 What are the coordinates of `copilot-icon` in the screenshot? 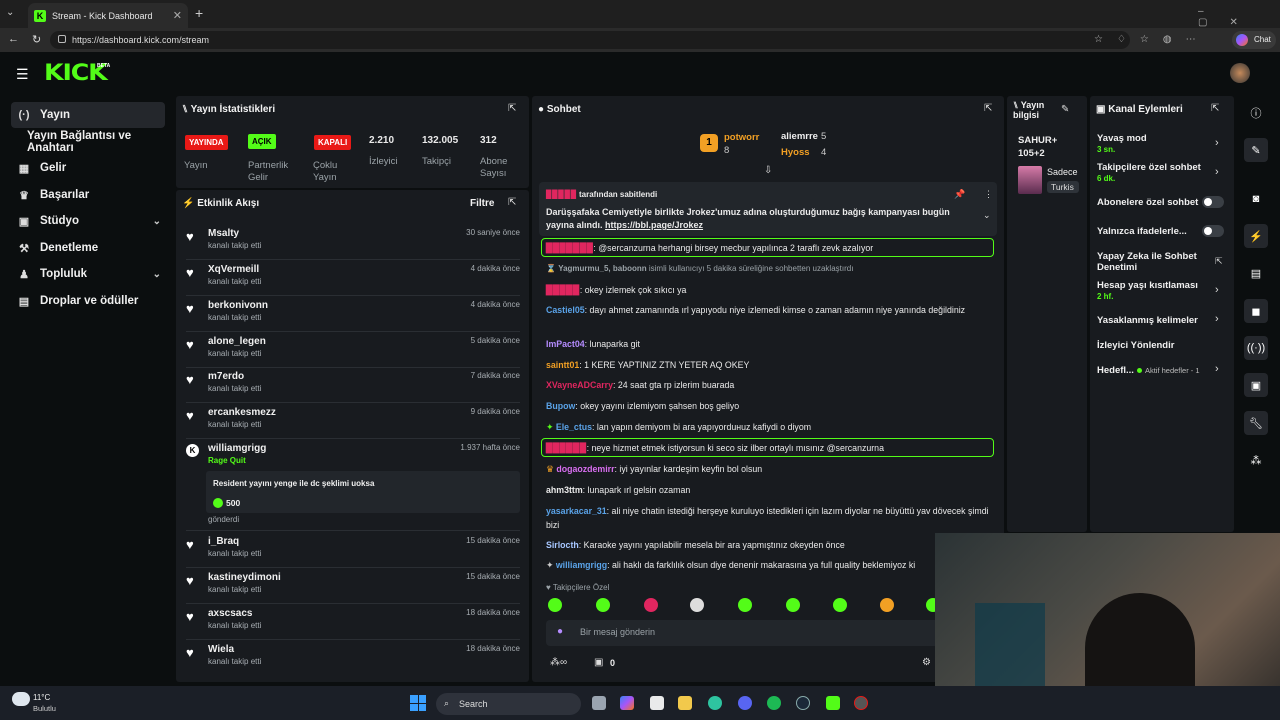 It's located at (627, 703).